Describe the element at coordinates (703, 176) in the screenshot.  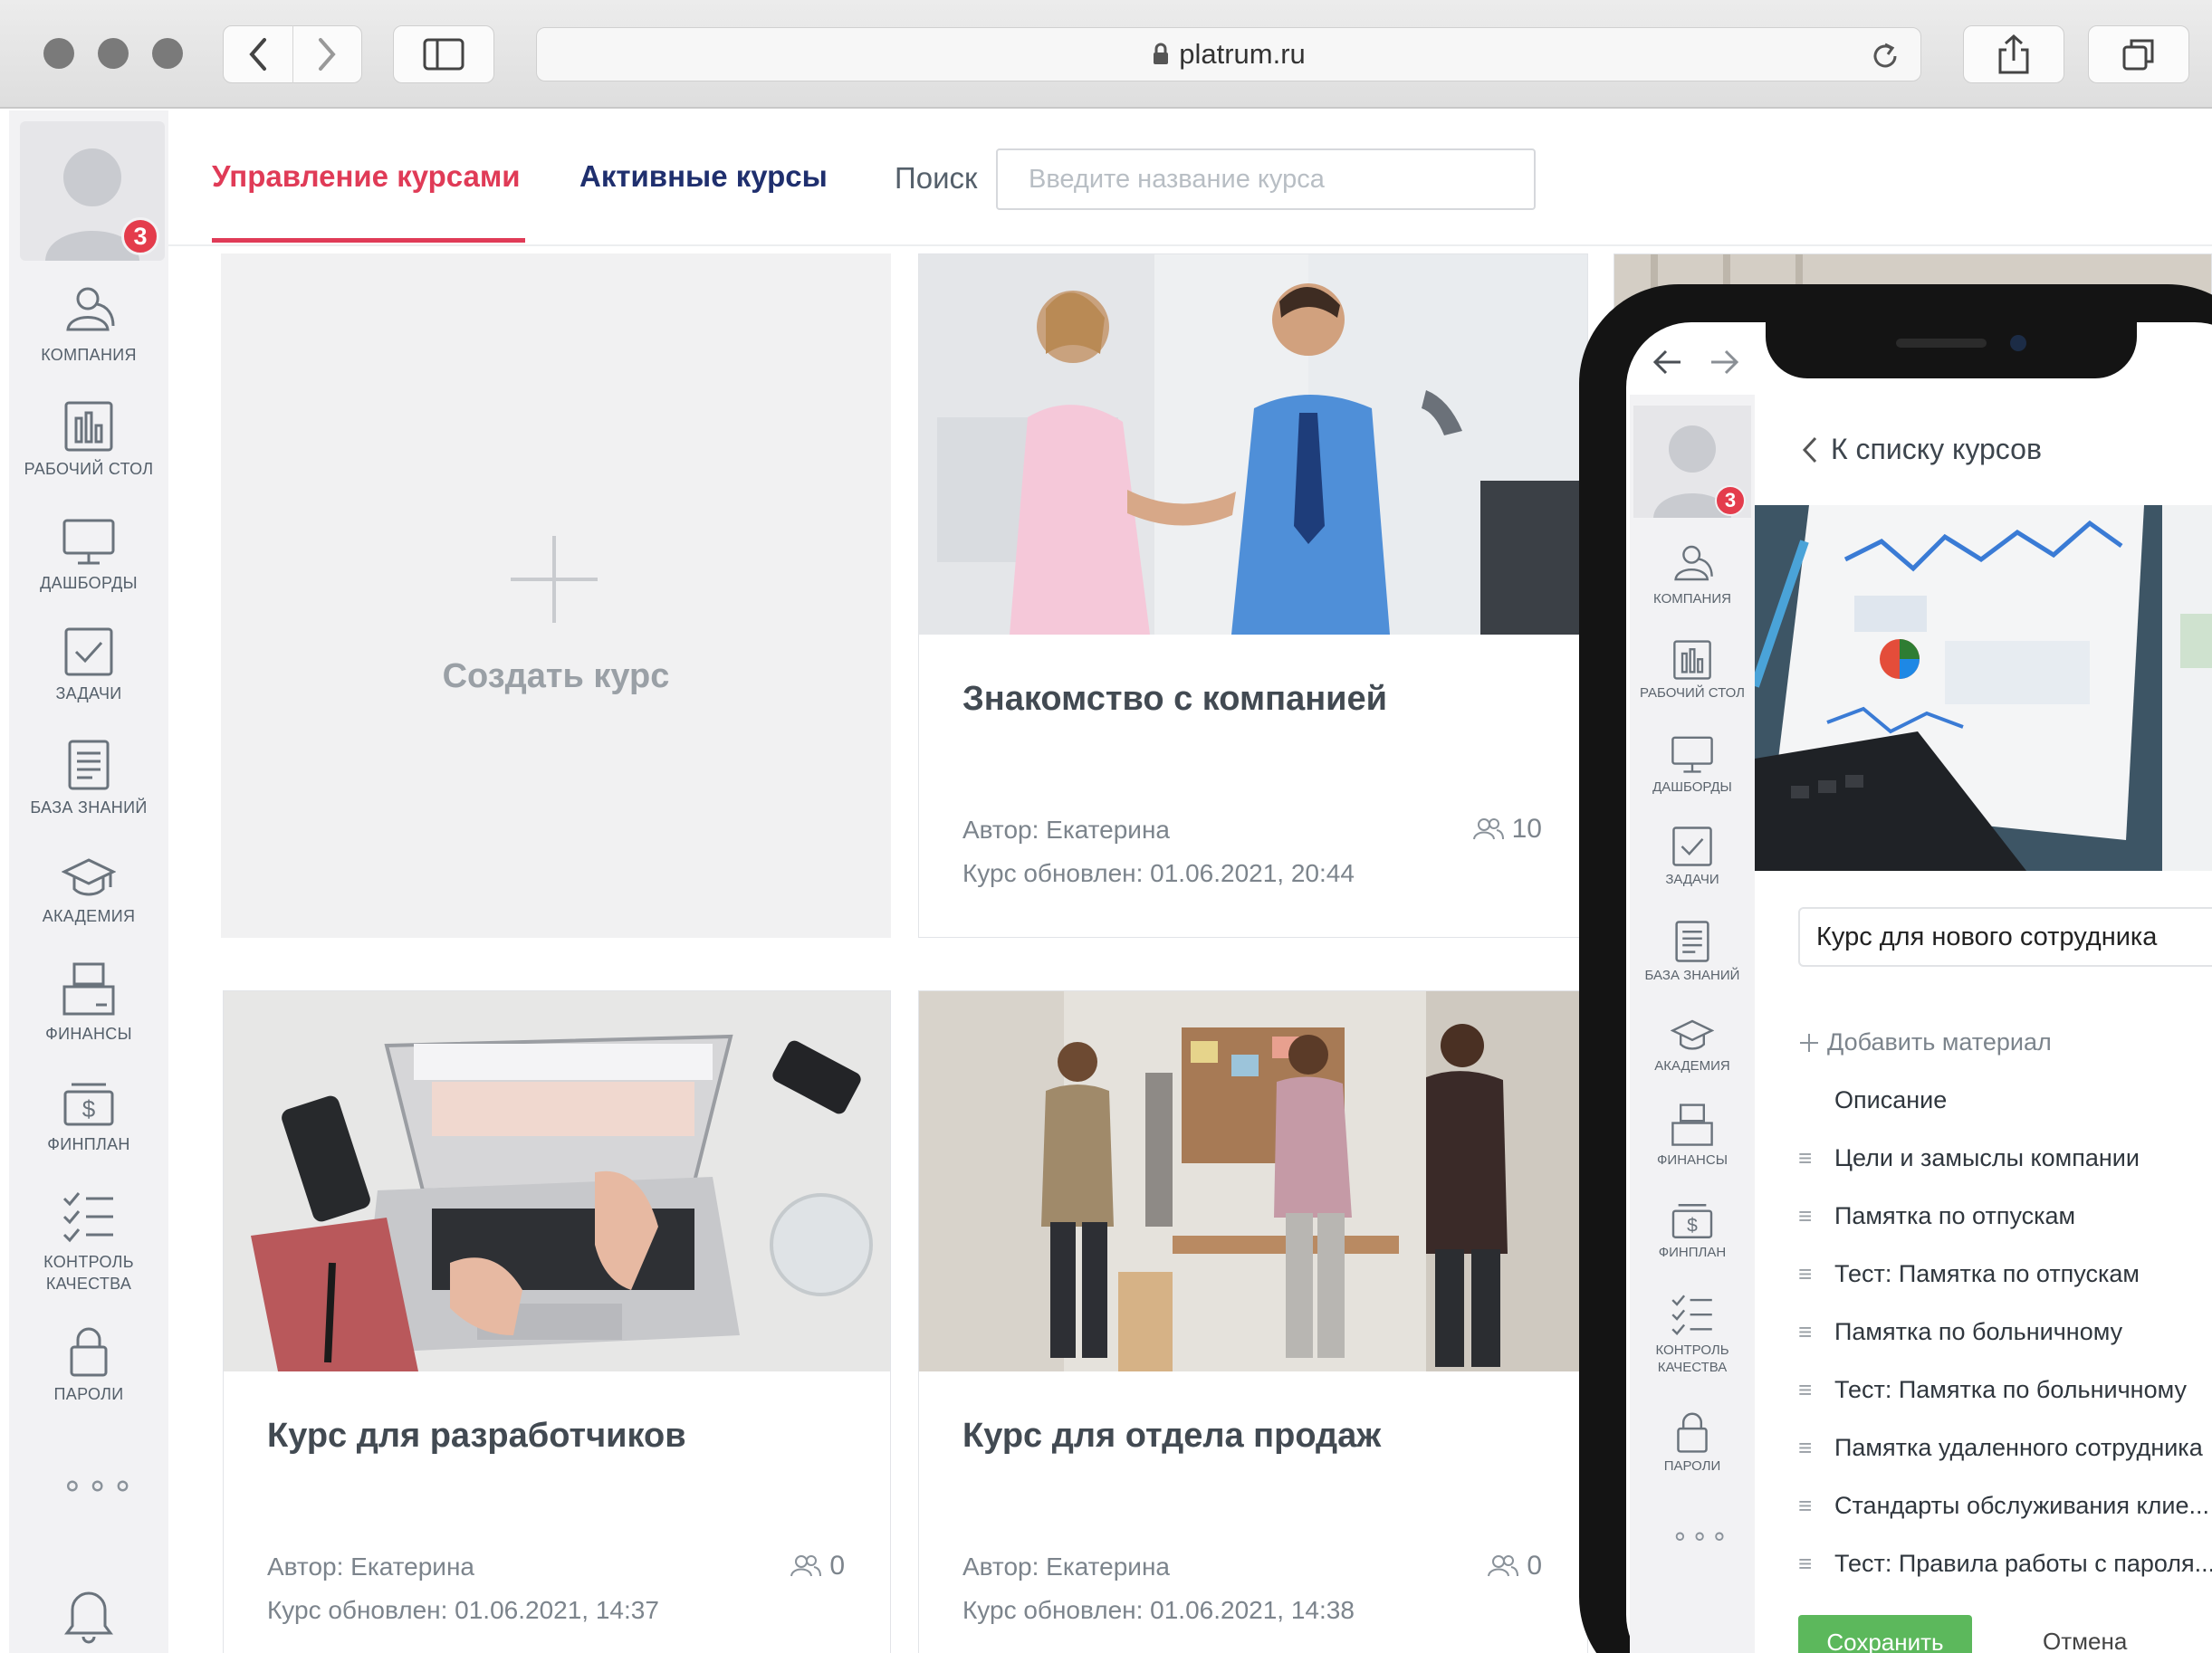
I see `tab-active-courses: Активные курсы` at that location.